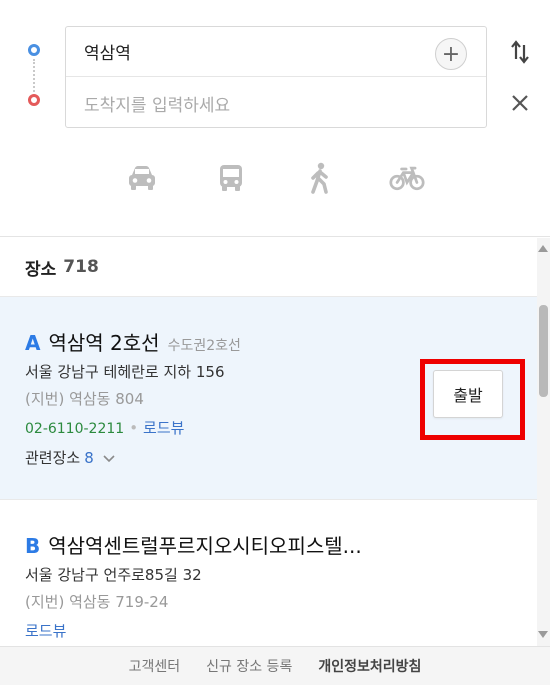 The height and width of the screenshot is (685, 550). I want to click on place-address: 서울 강남구 언주로85길 32, so click(113, 575).